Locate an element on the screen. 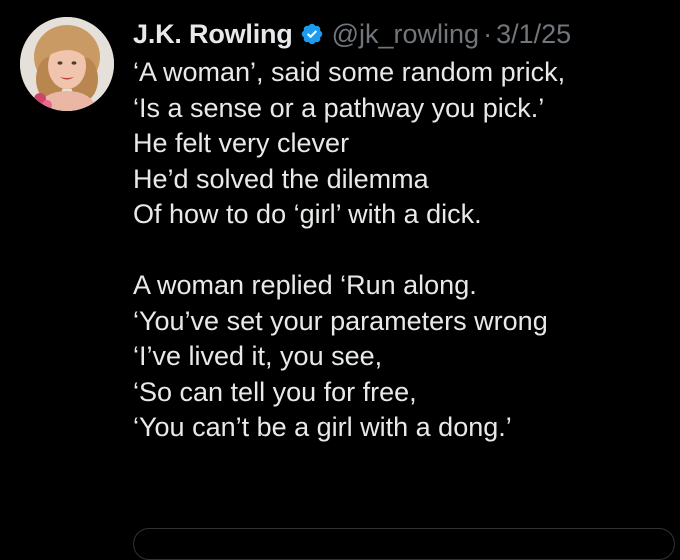 The height and width of the screenshot is (560, 680). verified-badge-icon is located at coordinates (312, 34).